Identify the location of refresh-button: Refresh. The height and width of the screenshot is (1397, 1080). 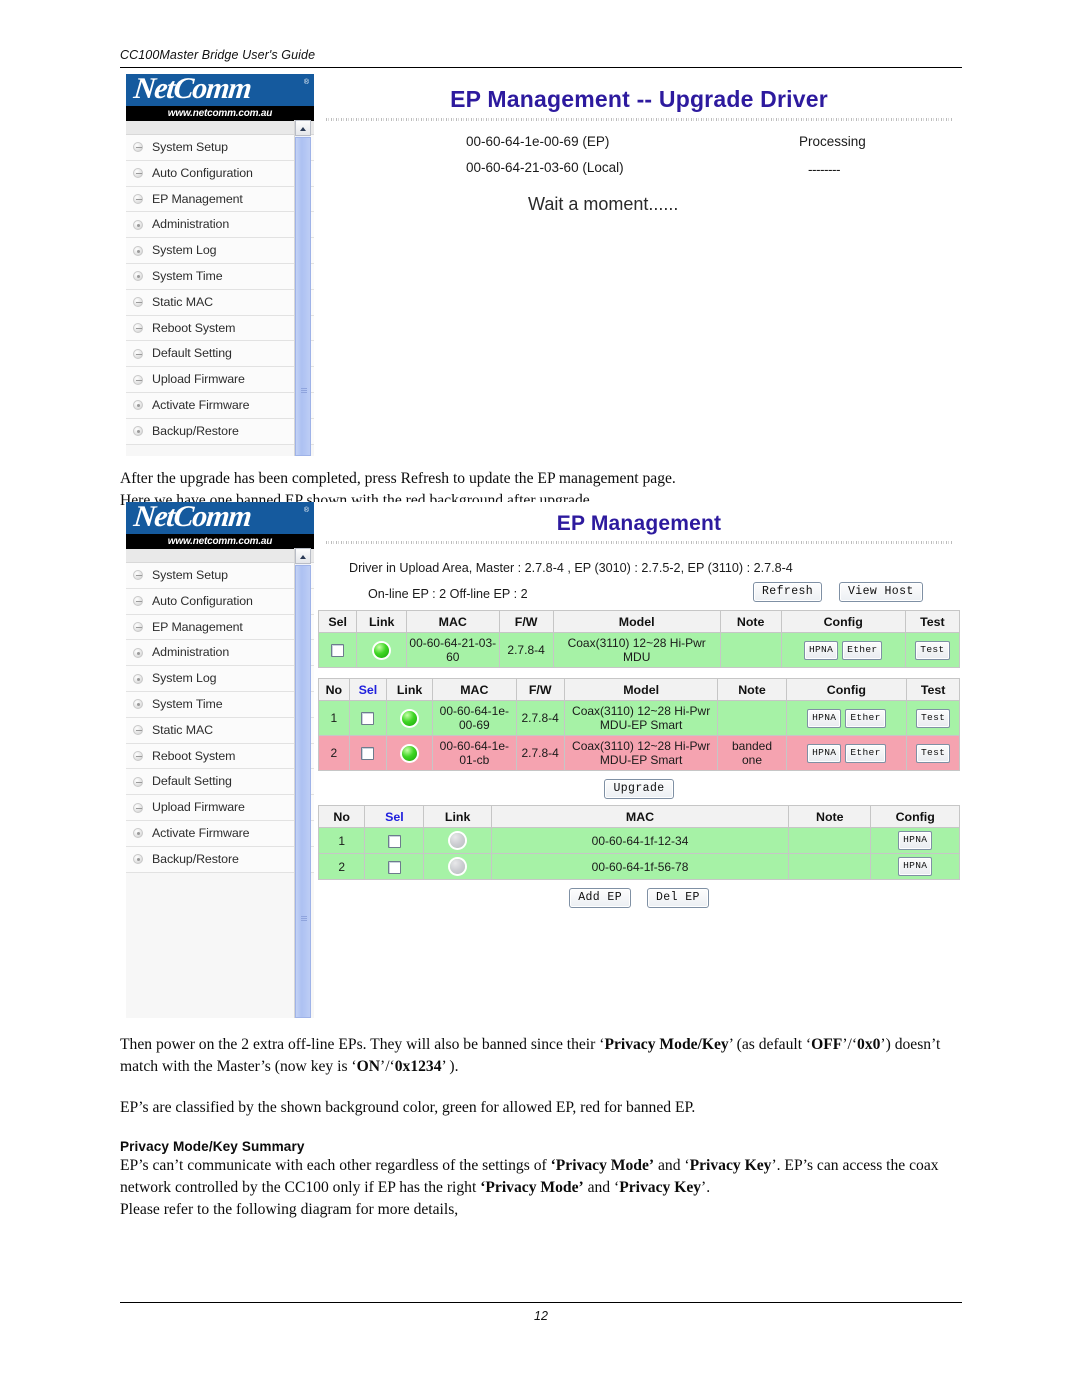
(788, 592).